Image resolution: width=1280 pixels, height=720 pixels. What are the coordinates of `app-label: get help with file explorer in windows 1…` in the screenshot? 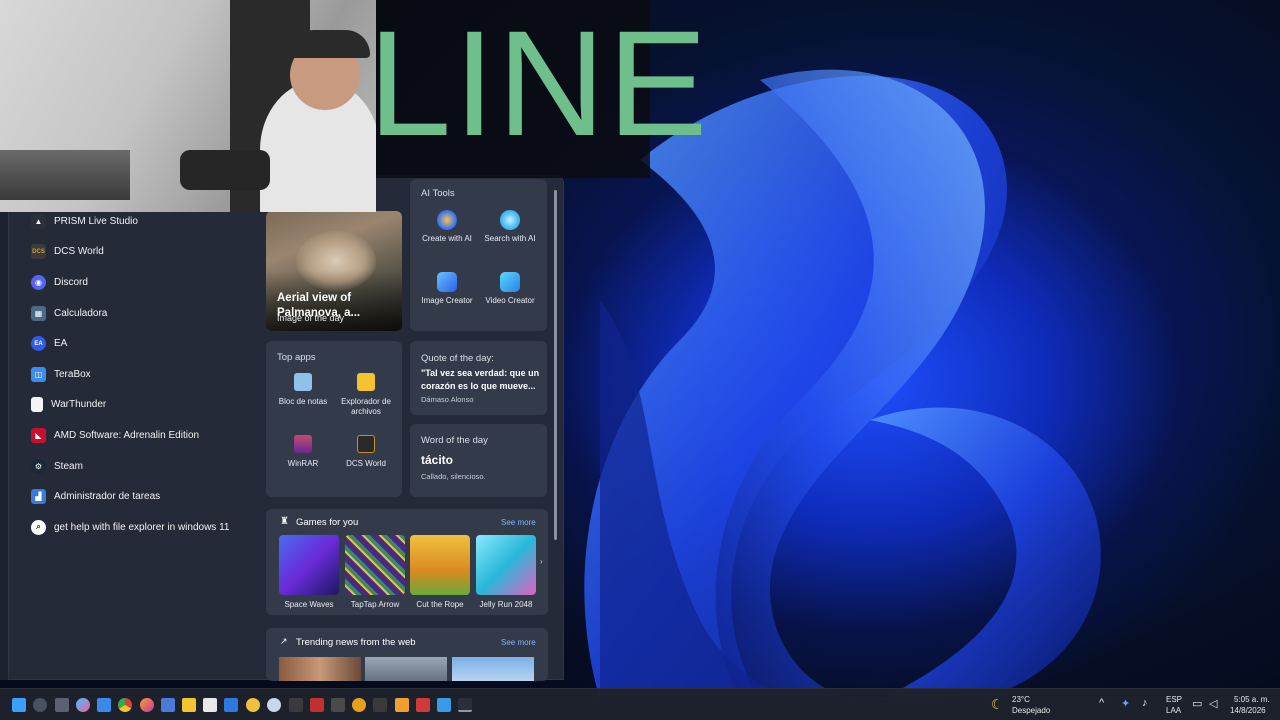 It's located at (142, 527).